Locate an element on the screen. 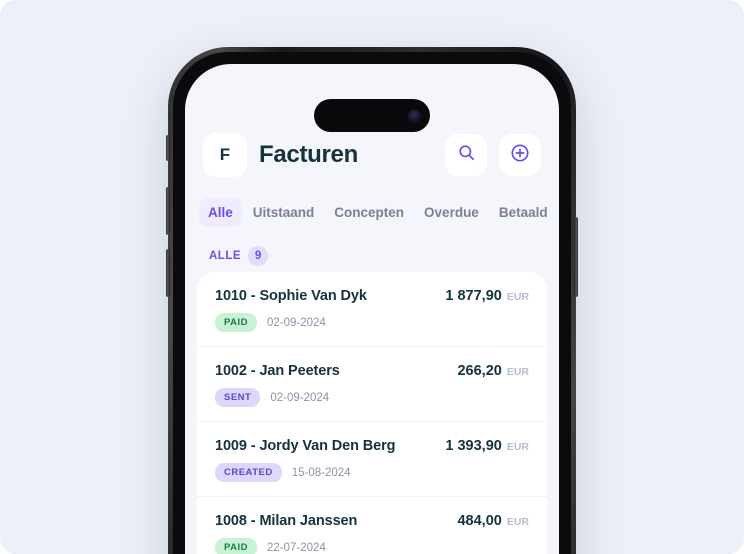 The width and height of the screenshot is (744, 554). invoice-amount-group: 266,20 EUR is located at coordinates (493, 371).